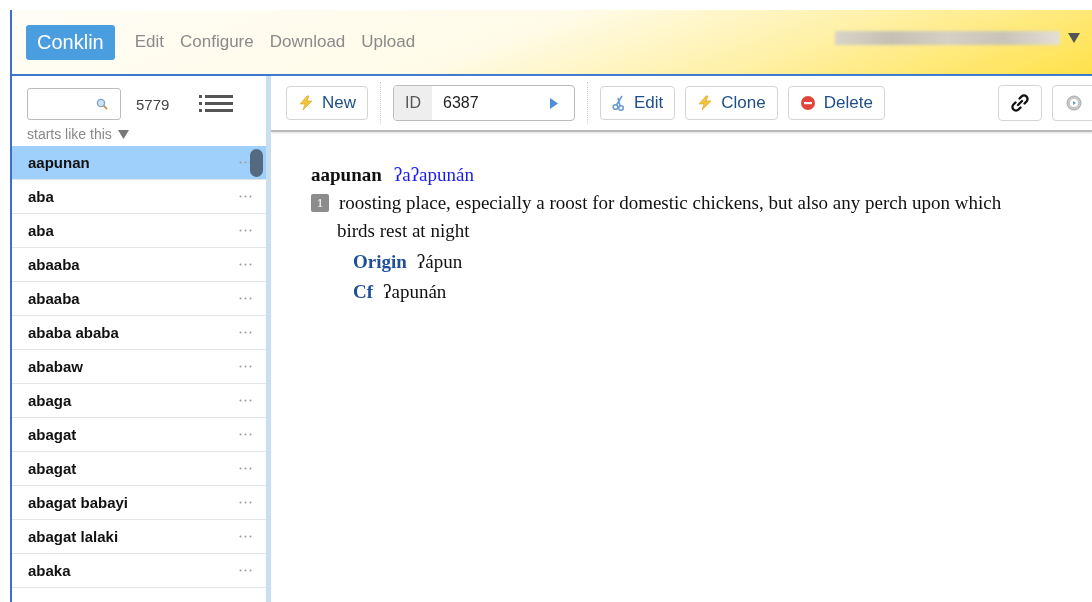 The height and width of the screenshot is (602, 1092). I want to click on link-icon, so click(1020, 103).